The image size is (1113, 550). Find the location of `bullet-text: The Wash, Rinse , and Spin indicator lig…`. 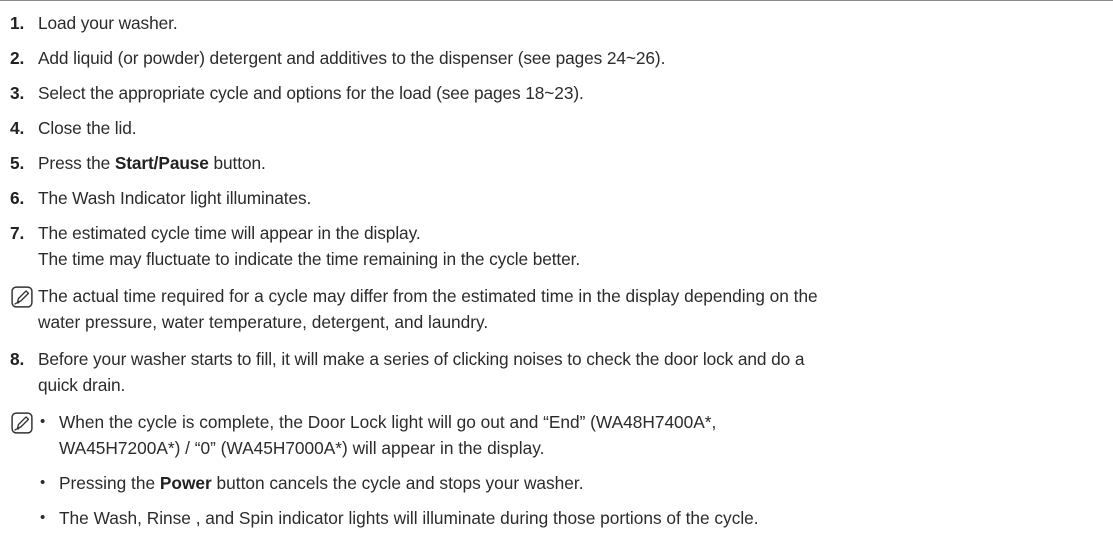

bullet-text: The Wash, Rinse , and Spin indicator lig… is located at coordinates (409, 518).